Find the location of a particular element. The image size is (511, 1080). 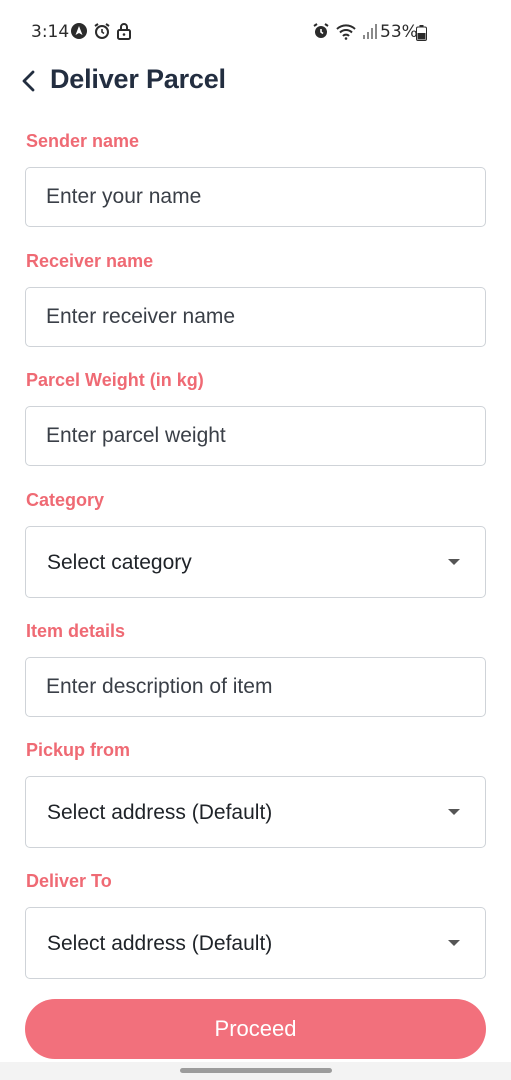

page-title: Deliver Parcel is located at coordinates (138, 79).